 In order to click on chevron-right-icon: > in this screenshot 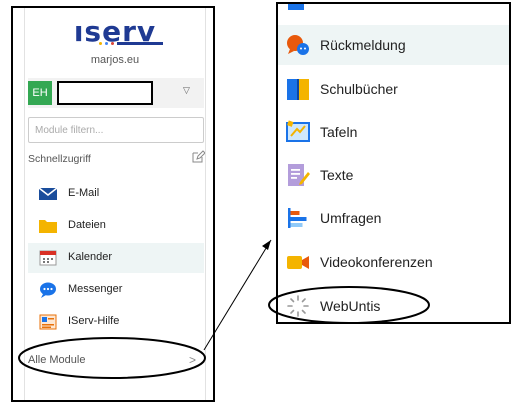, I will do `click(193, 360)`.